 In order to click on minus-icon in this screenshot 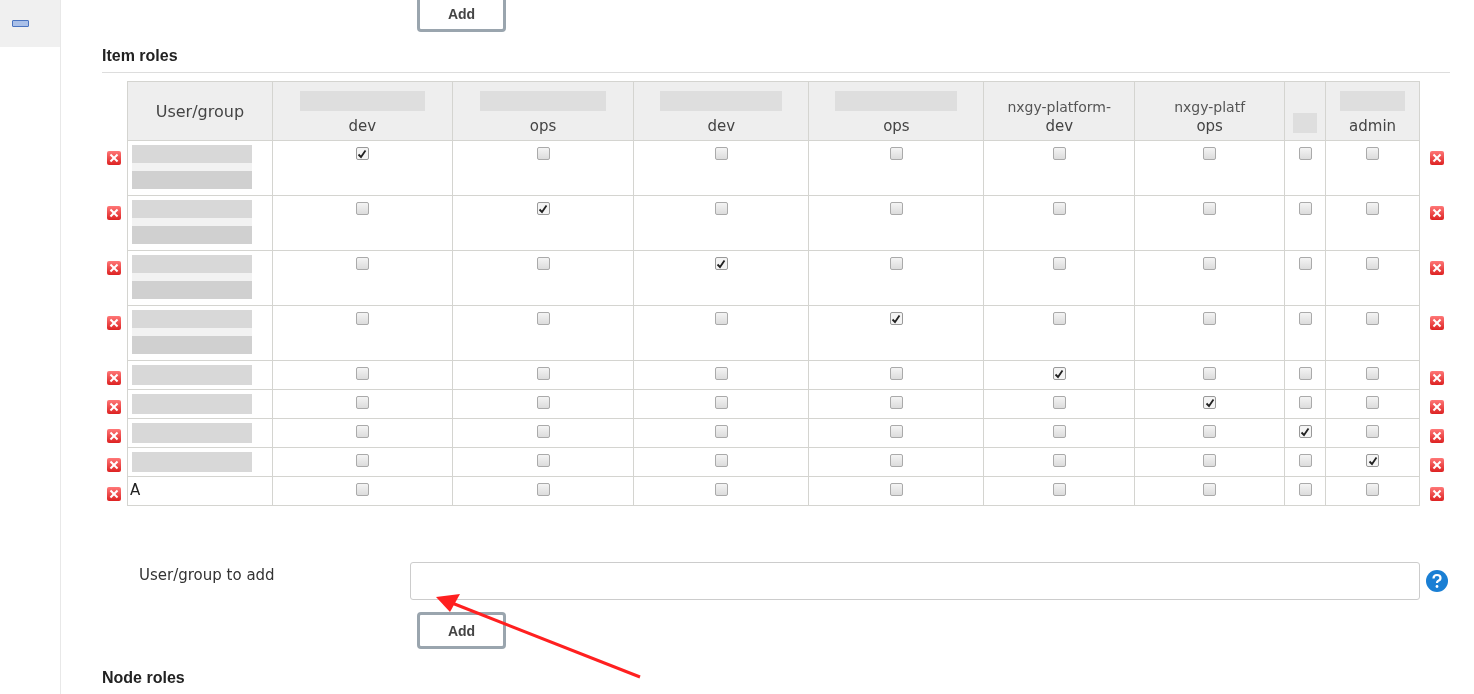, I will do `click(20, 23)`.